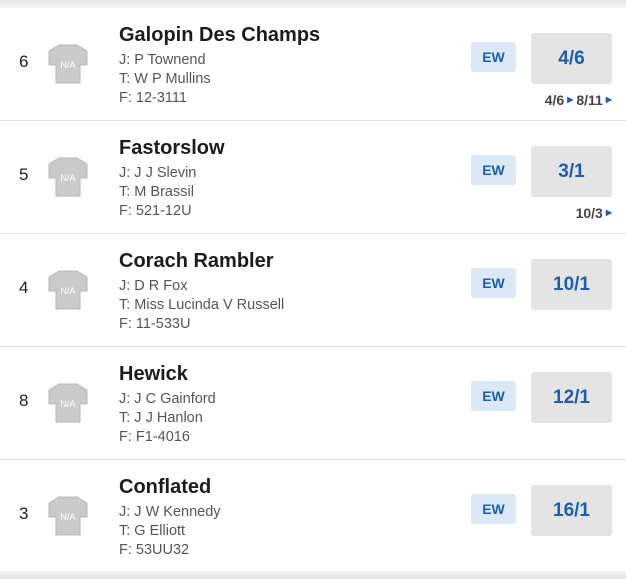 This screenshot has height=579, width=626. What do you see at coordinates (24, 400) in the screenshot?
I see `runner-number: 8` at bounding box center [24, 400].